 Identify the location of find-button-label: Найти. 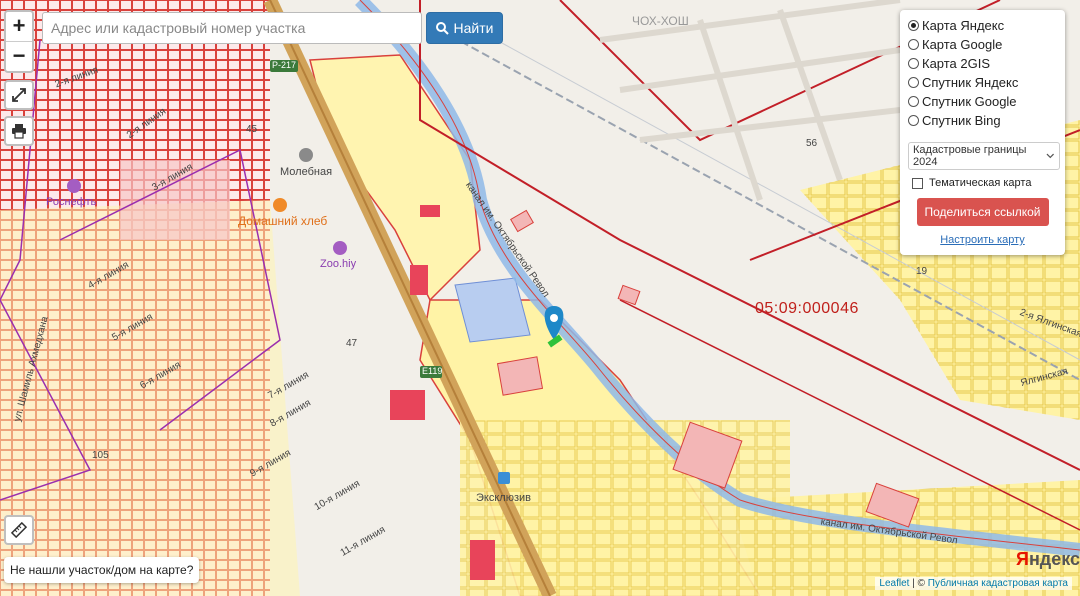
(473, 28).